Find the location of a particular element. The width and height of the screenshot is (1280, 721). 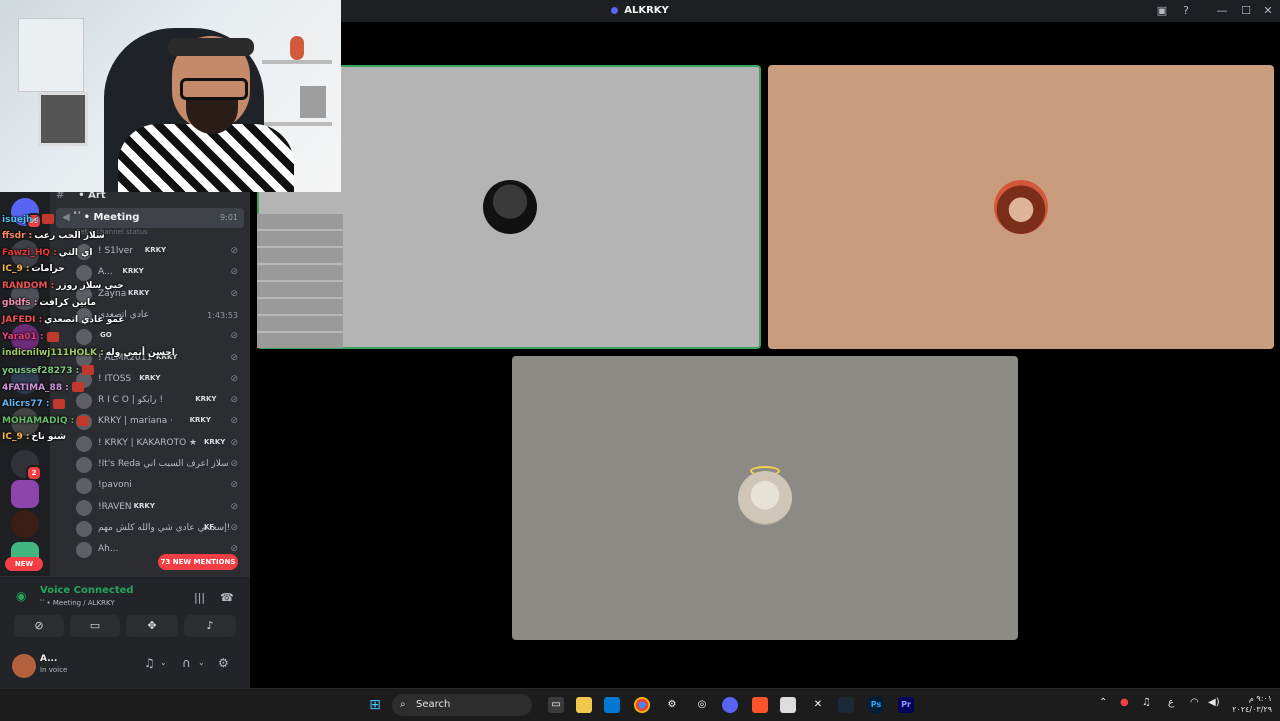

voice-channel-link: ٴ ٰ • Meeting / ALKRKY is located at coordinates (77, 603).